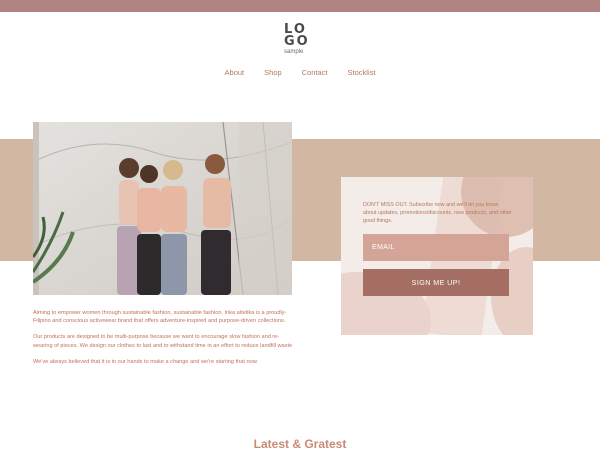 This screenshot has width=600, height=451. Describe the element at coordinates (235, 72) in the screenshot. I see `nav-about: About` at that location.